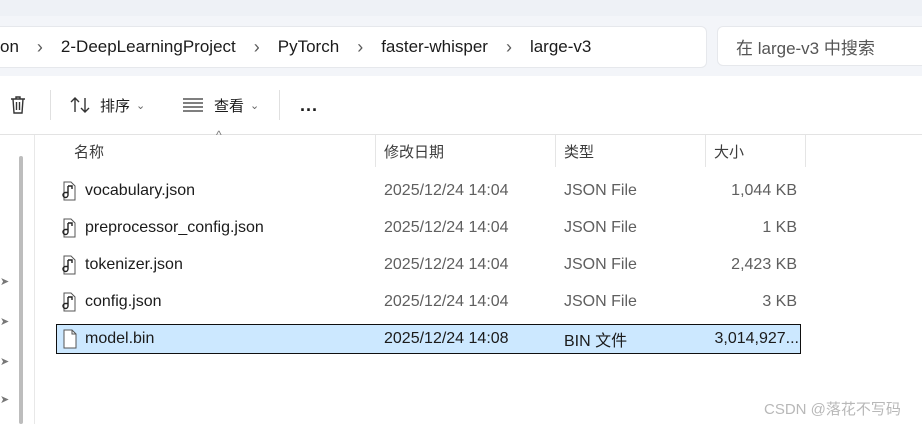 This screenshot has height=424, width=922. I want to click on file-name: model.bin, so click(120, 338).